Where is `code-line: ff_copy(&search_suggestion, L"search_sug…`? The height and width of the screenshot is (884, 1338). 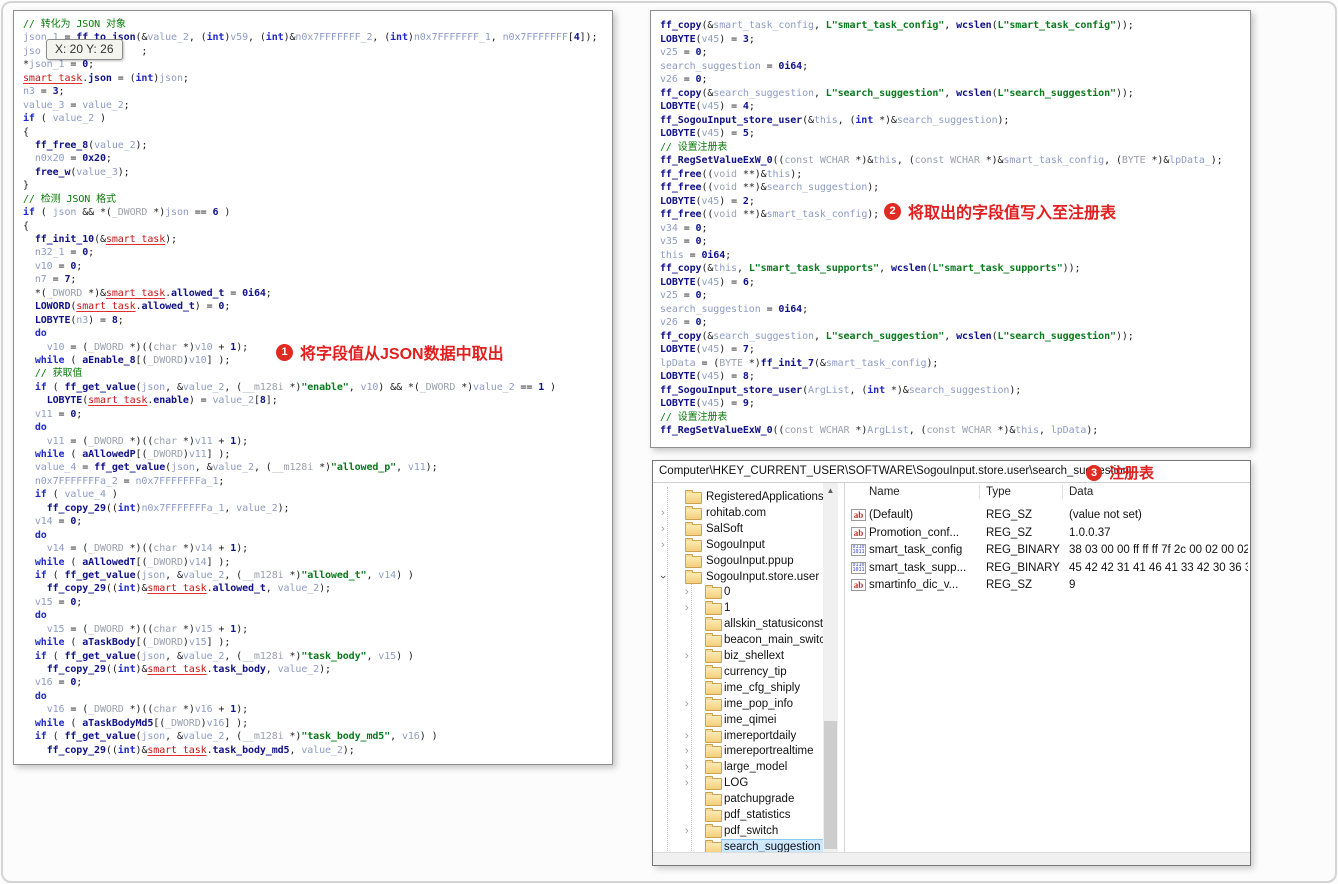
code-line: ff_copy(&search_suggestion, L"search_sug… is located at coordinates (897, 93).